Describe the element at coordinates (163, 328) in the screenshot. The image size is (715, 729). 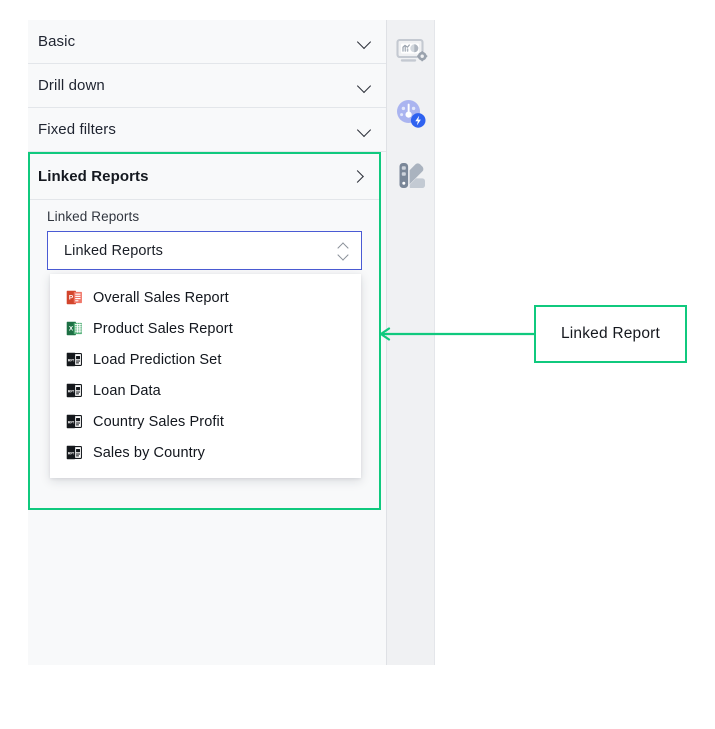
I see `list-item-label: Product Sales Report` at that location.